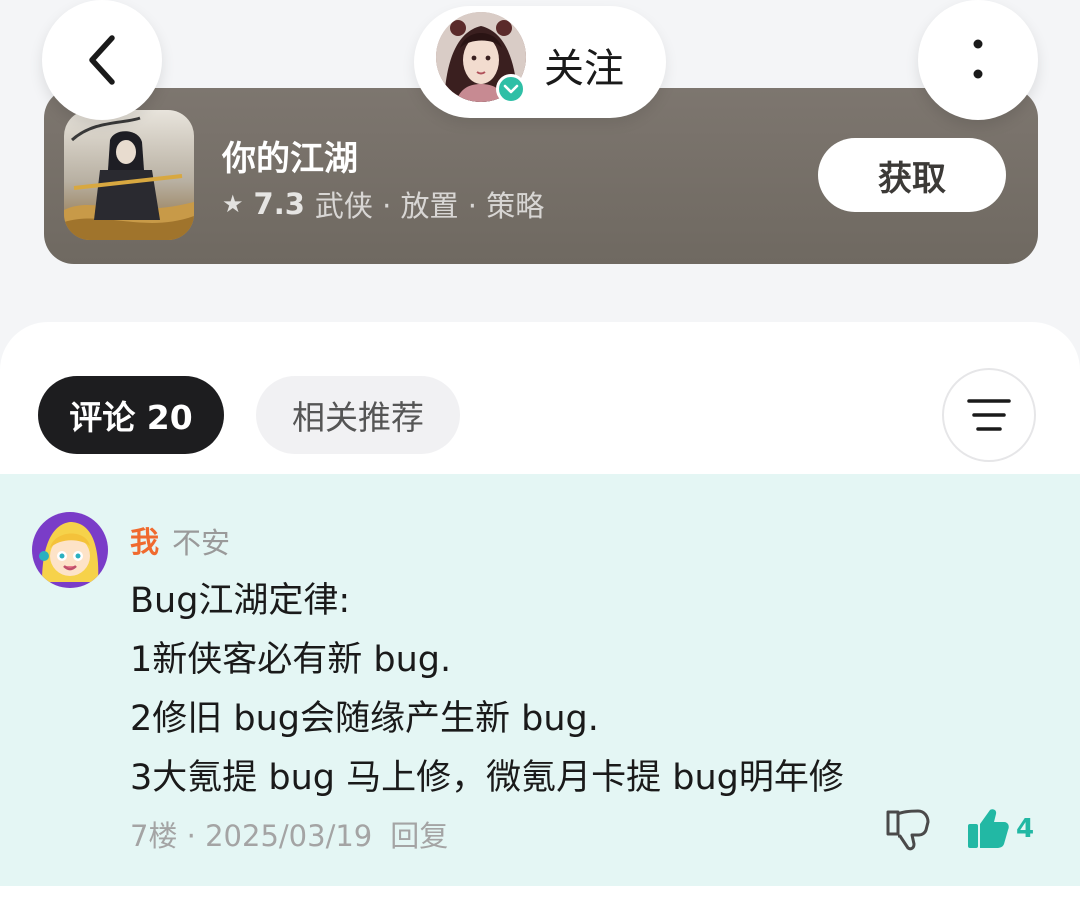  I want to click on more-options-button, so click(978, 60).